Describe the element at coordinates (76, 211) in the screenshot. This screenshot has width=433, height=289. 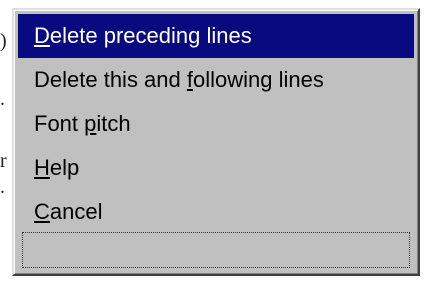
I see `menu-item-label-suffix: ancel` at that location.